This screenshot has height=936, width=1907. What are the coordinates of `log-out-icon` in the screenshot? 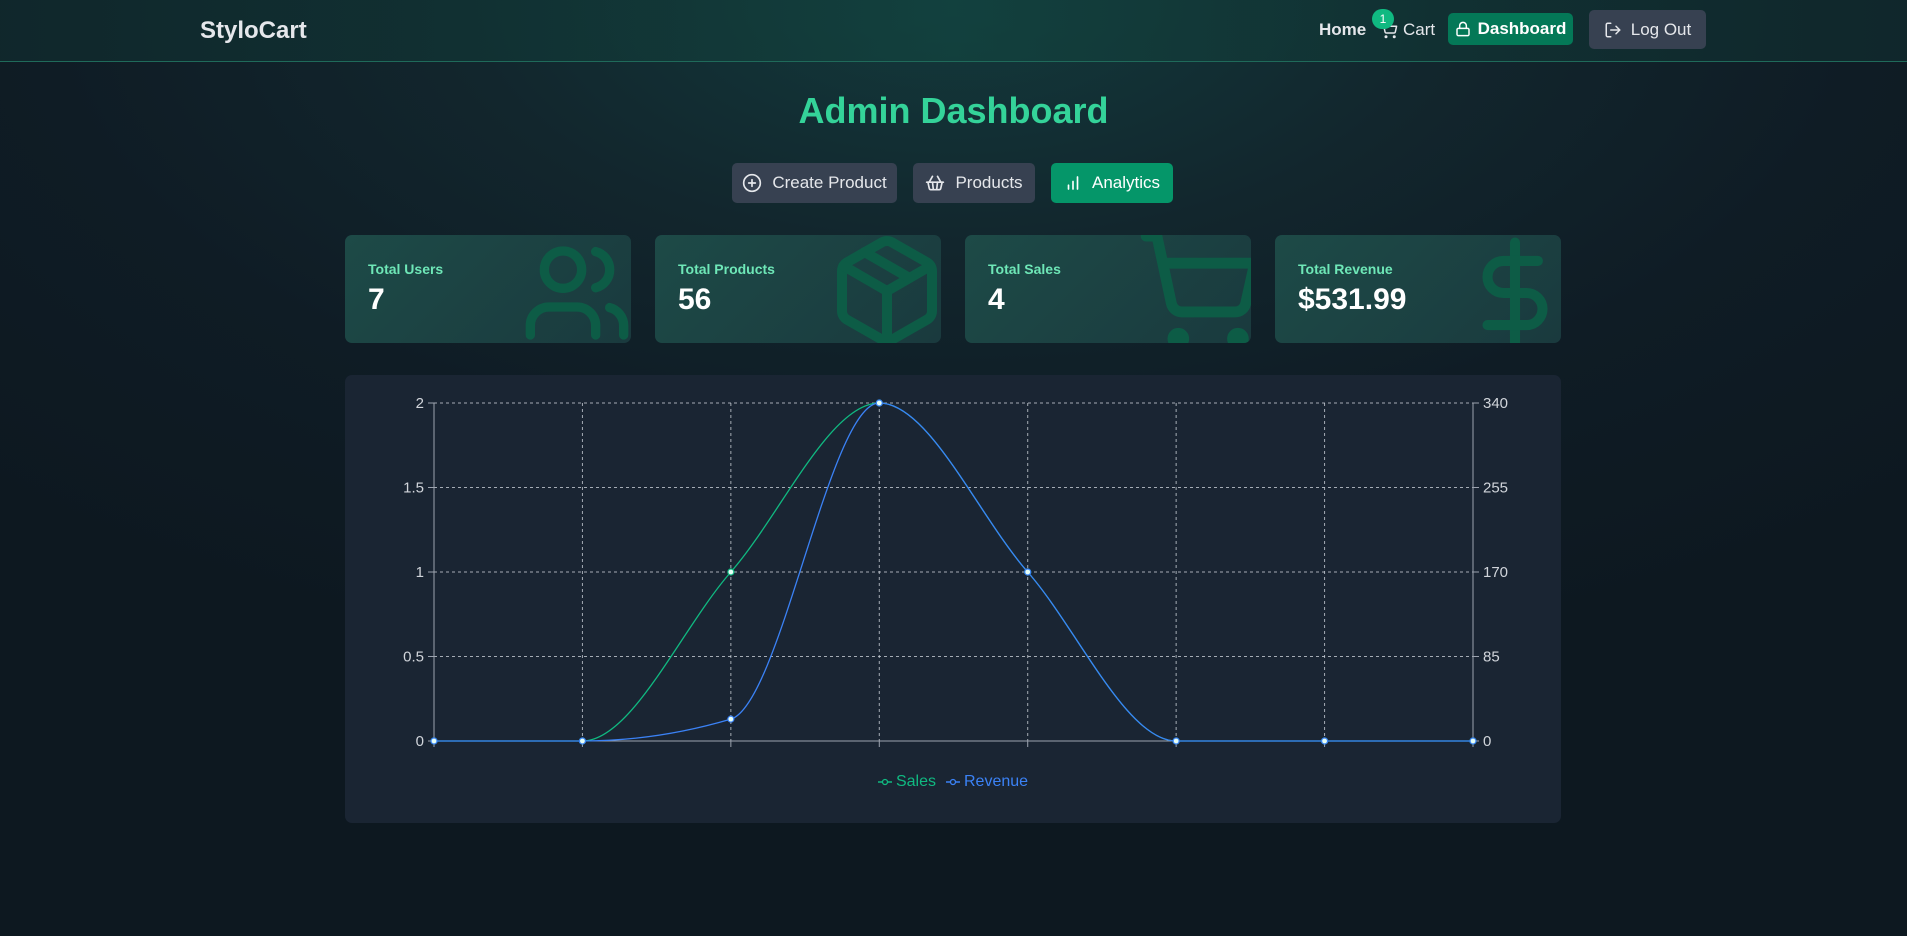 It's located at (1613, 30).